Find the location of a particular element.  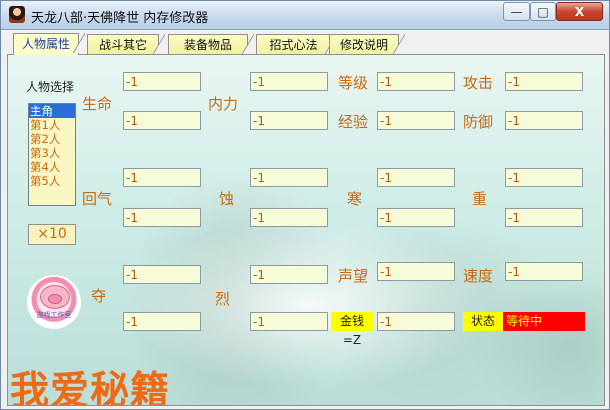

attack-label: 攻击 is located at coordinates (478, 83).